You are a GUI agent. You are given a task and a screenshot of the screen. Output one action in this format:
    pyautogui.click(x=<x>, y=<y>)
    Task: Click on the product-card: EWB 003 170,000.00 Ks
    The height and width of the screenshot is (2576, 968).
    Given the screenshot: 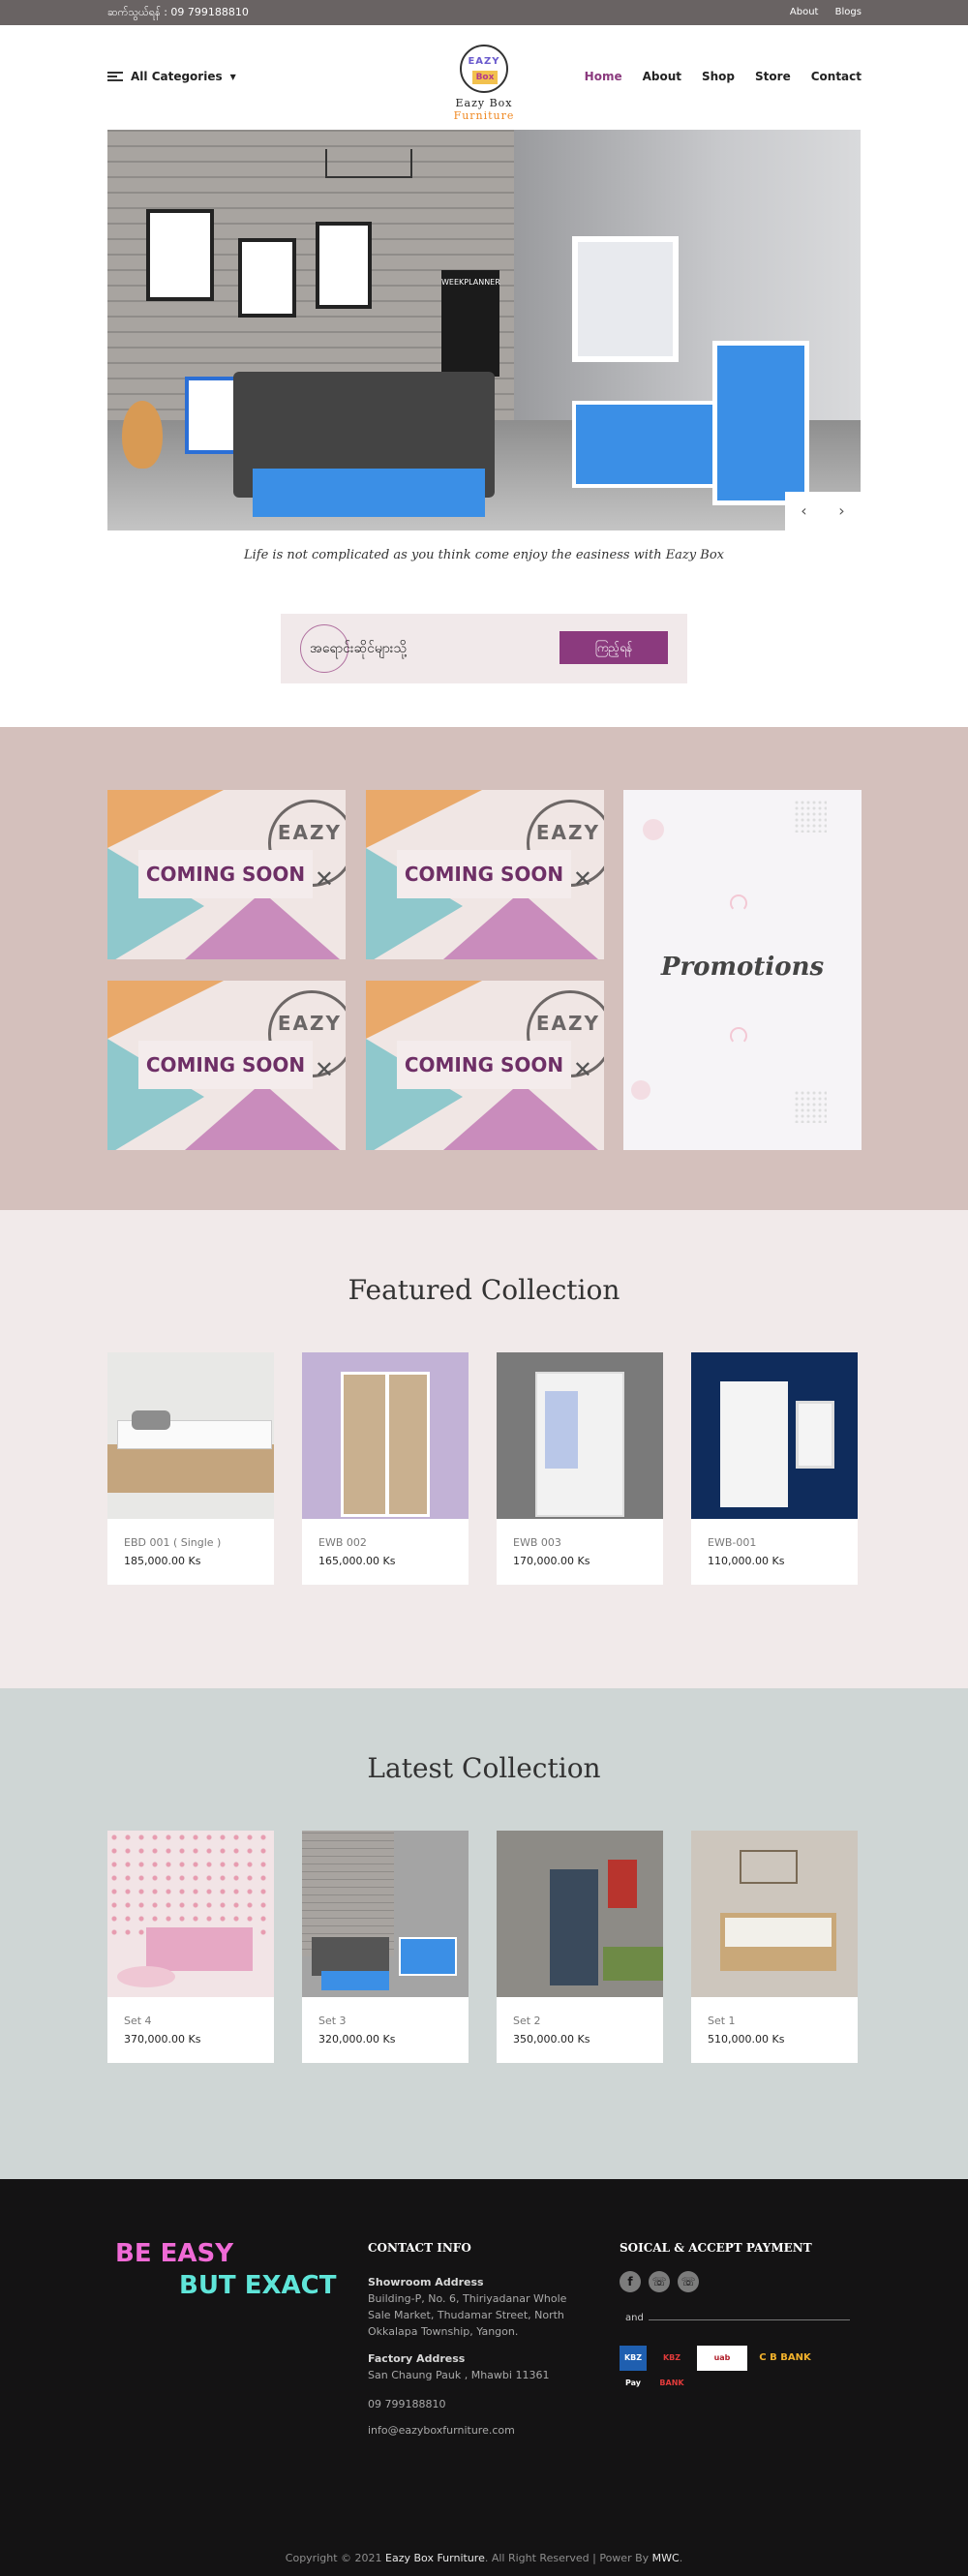 What is the action you would take?
    pyautogui.click(x=580, y=1469)
    